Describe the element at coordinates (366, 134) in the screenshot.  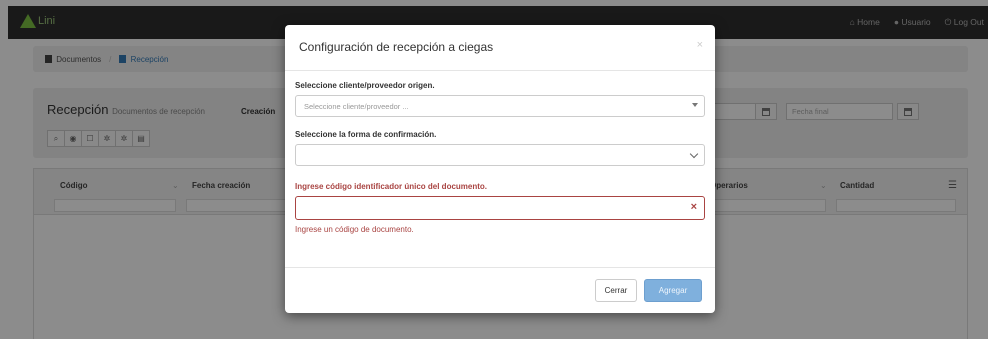
I see `confirm-label: Seleccione la forma de confirmación.` at that location.